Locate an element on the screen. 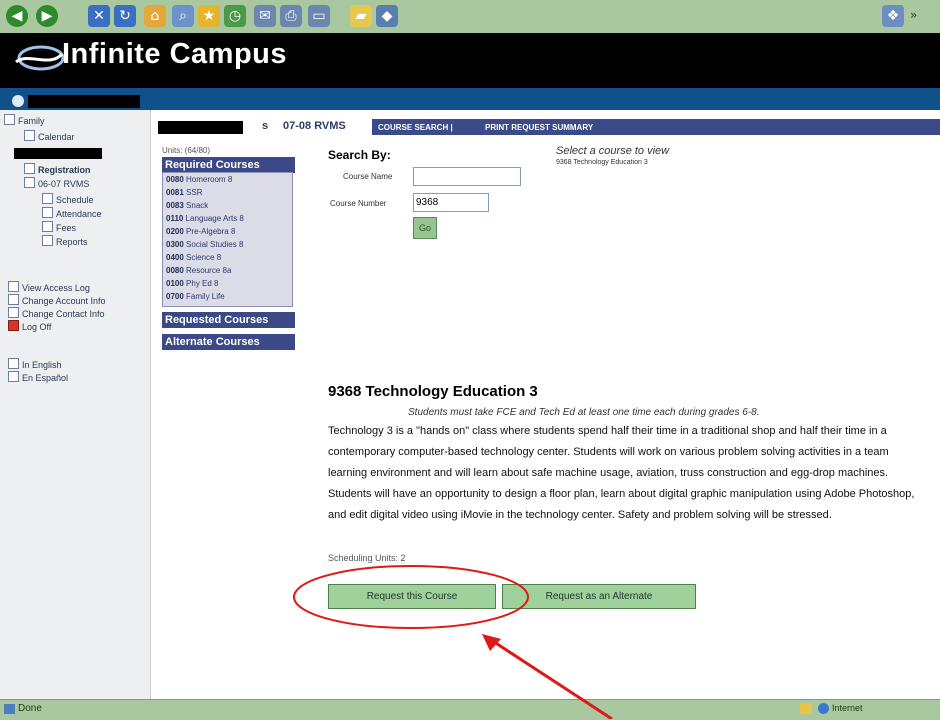 The width and height of the screenshot is (940, 720). forward-icon: ▶ is located at coordinates (47, 16).